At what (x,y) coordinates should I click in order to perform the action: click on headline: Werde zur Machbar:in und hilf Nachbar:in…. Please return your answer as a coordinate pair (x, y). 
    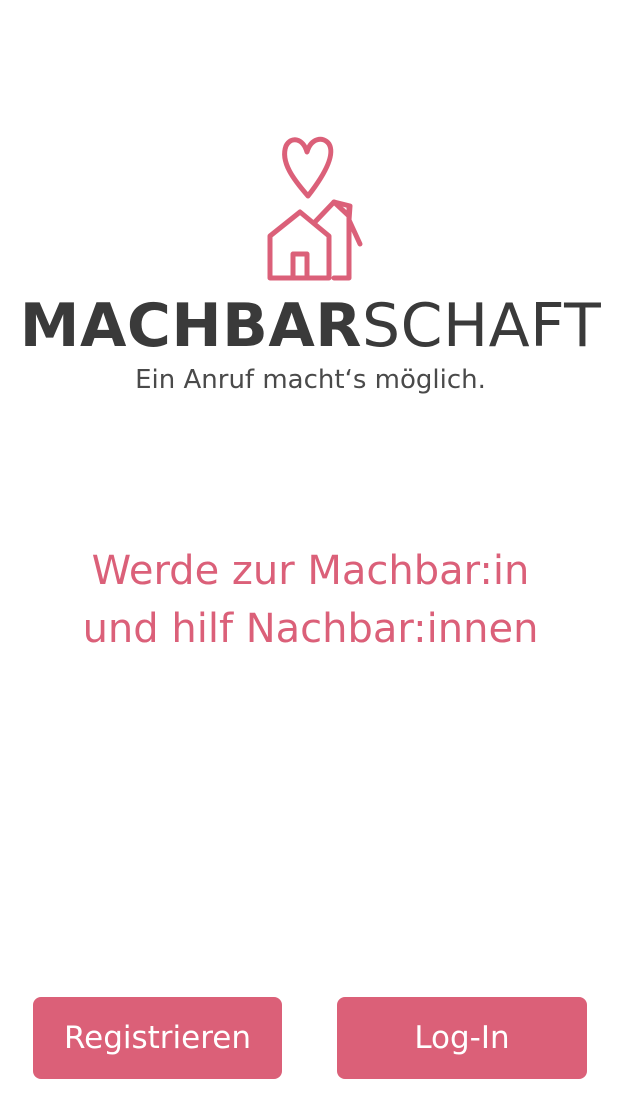
    Looking at the image, I should click on (310, 600).